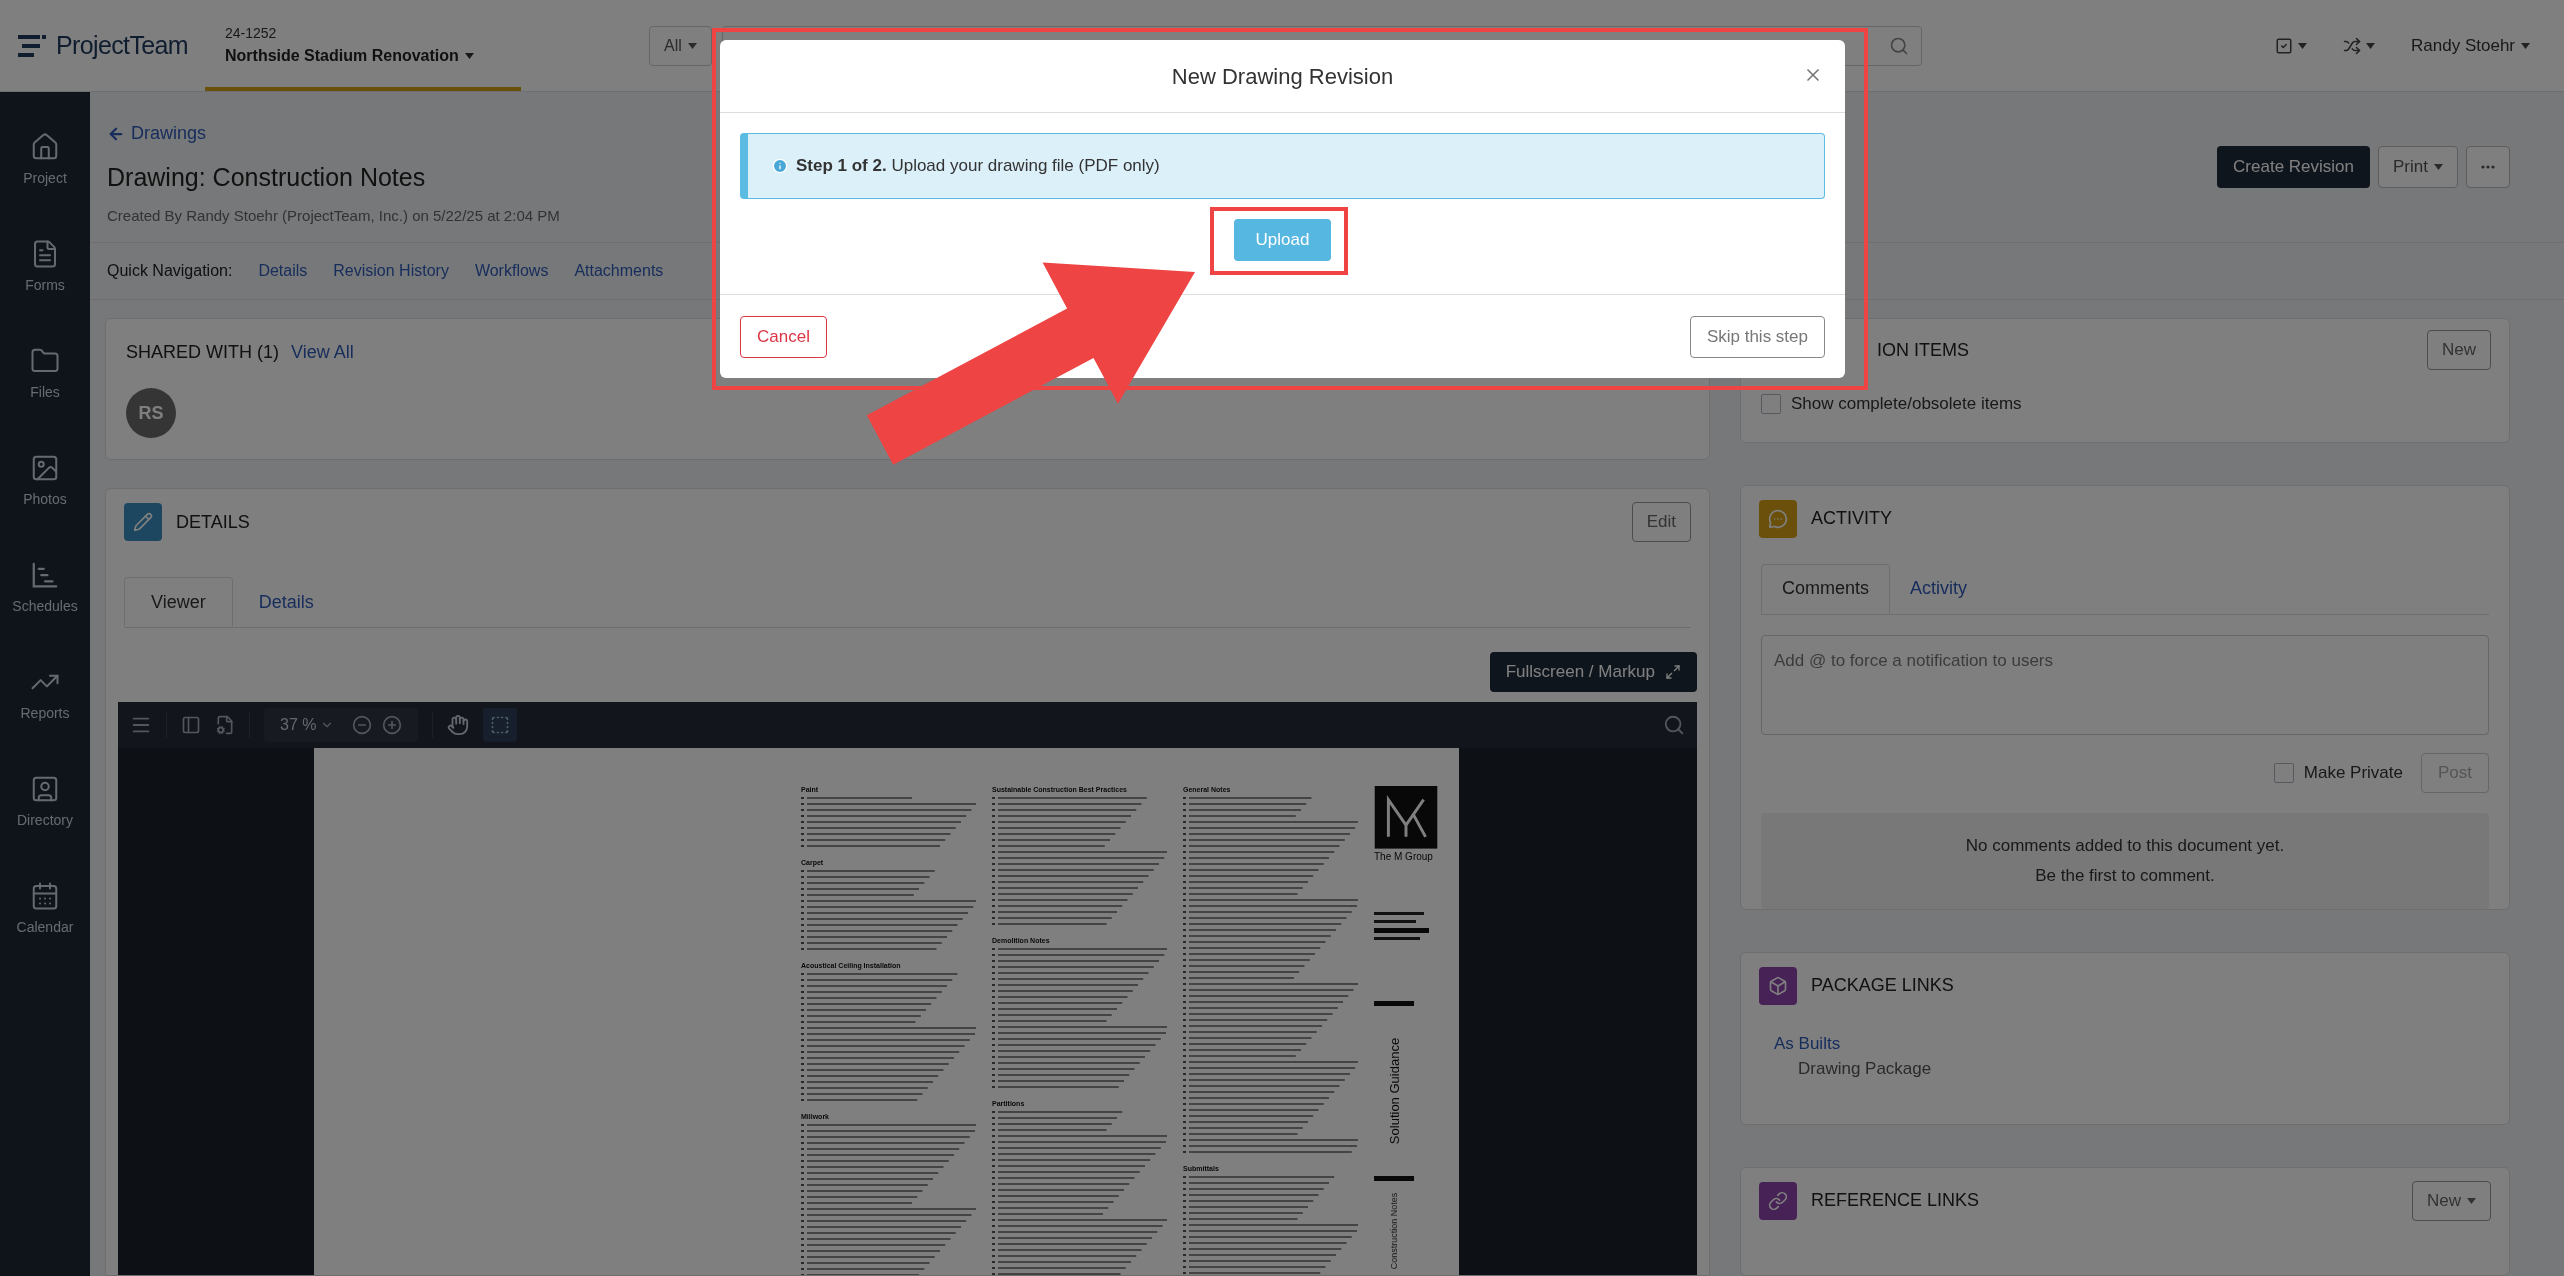  What do you see at coordinates (392, 725) in the screenshot?
I see `zoom-in-icon` at bounding box center [392, 725].